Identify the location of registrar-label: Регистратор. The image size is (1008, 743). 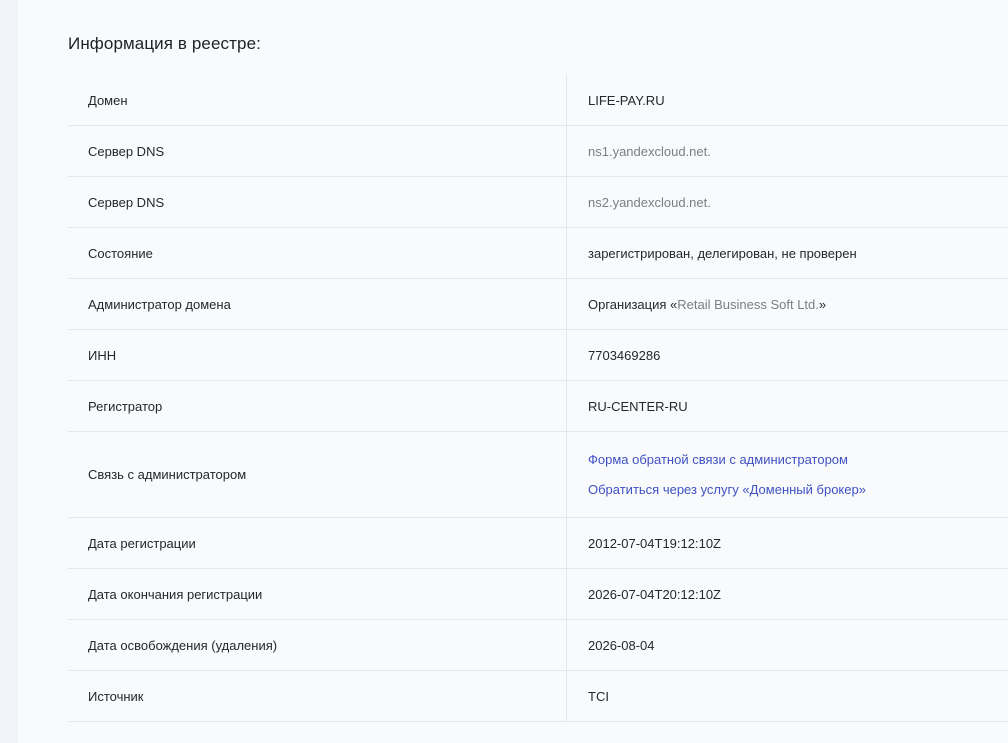
(317, 406).